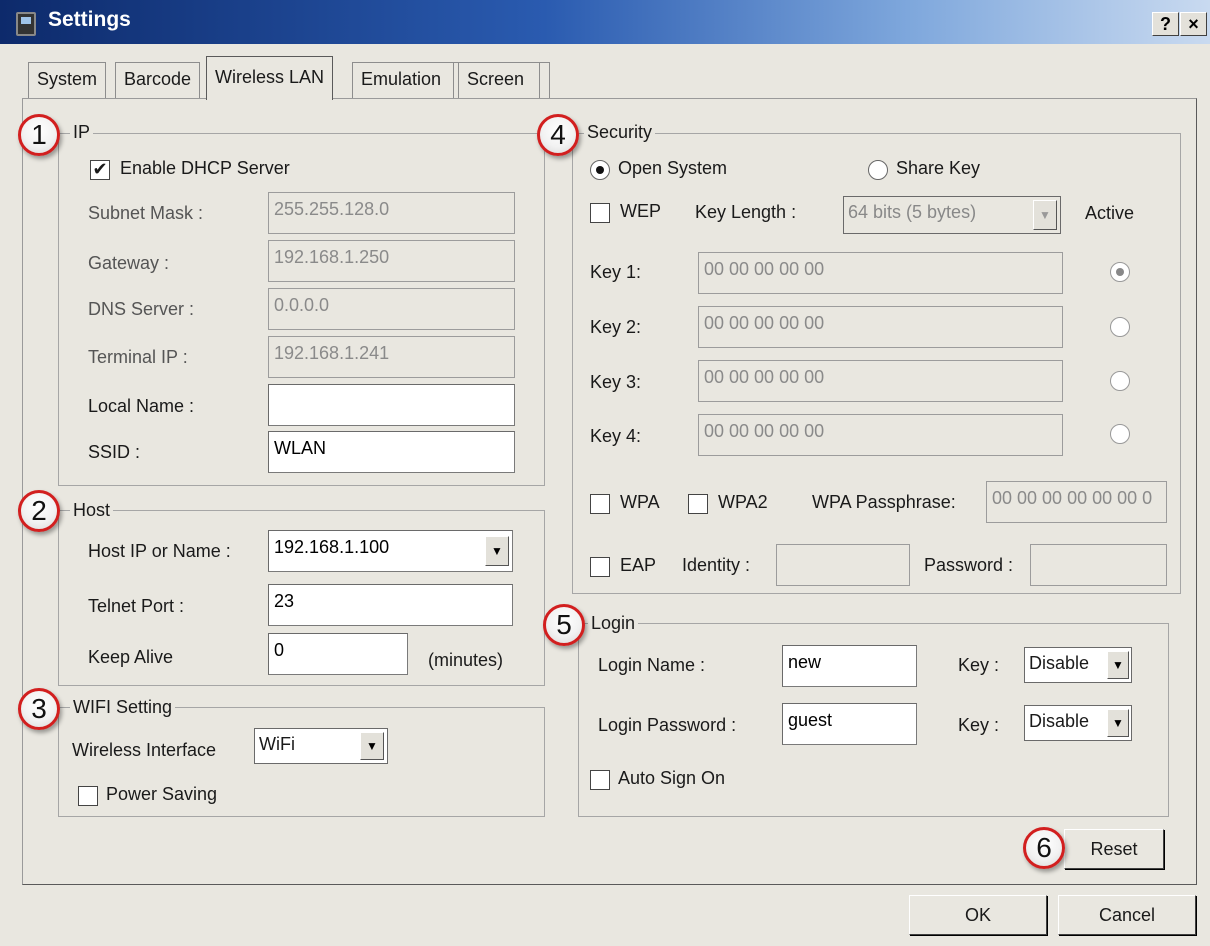 The image size is (1210, 946). I want to click on help-button: ?, so click(1165, 24).